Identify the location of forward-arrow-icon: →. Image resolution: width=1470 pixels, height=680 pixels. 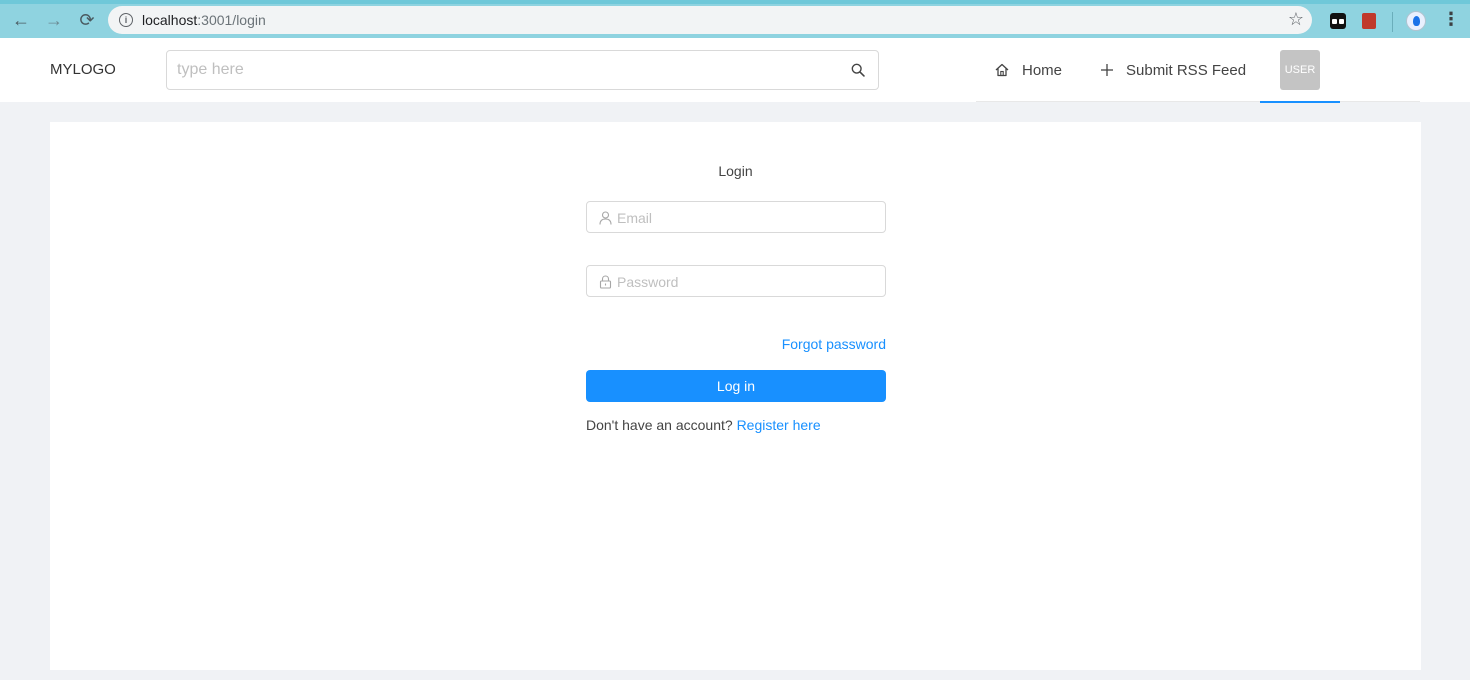
(54, 20).